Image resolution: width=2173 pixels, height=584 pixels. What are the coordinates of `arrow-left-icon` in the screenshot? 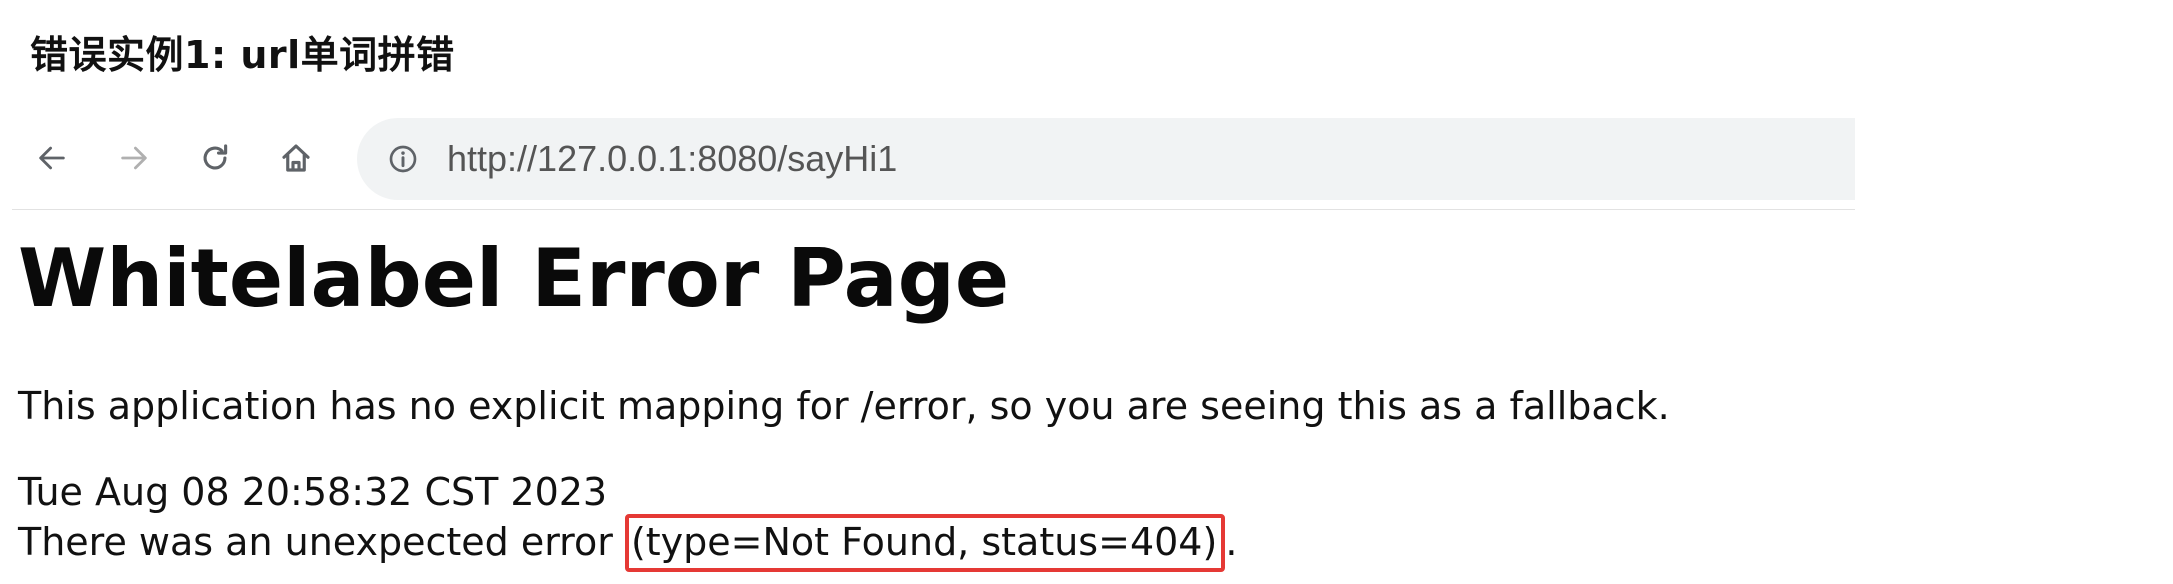 It's located at (52, 158).